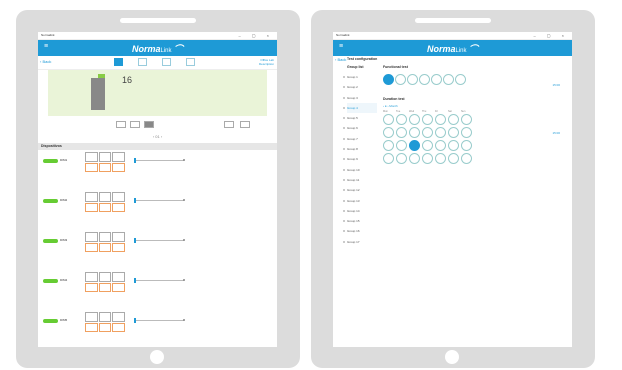 The image size is (622, 370). What do you see at coordinates (360, 98) in the screenshot?
I see `group-item: Group 3` at bounding box center [360, 98].